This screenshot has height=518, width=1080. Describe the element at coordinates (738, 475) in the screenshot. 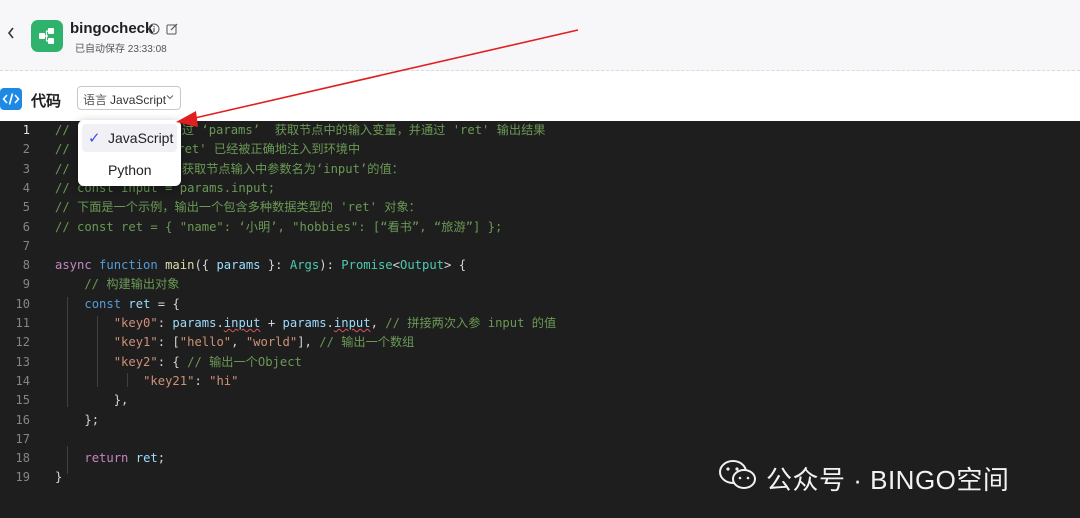

I see `wechat-icon` at that location.